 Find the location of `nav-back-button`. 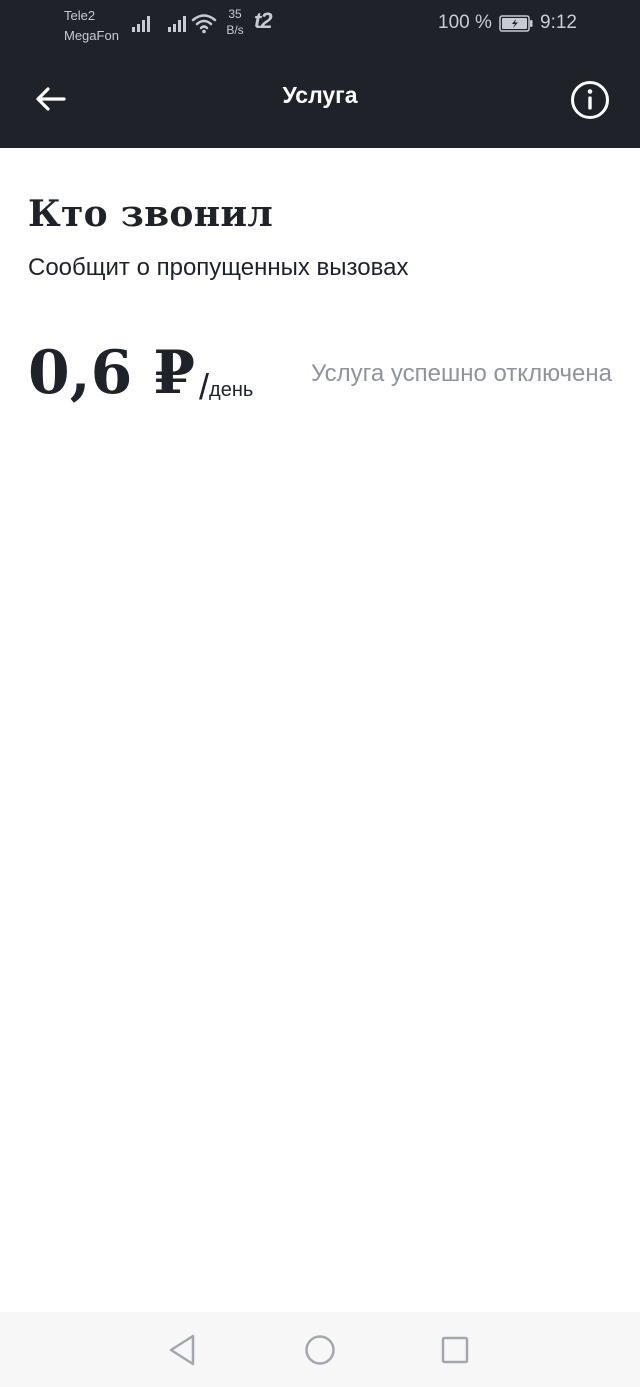

nav-back-button is located at coordinates (182, 1350).